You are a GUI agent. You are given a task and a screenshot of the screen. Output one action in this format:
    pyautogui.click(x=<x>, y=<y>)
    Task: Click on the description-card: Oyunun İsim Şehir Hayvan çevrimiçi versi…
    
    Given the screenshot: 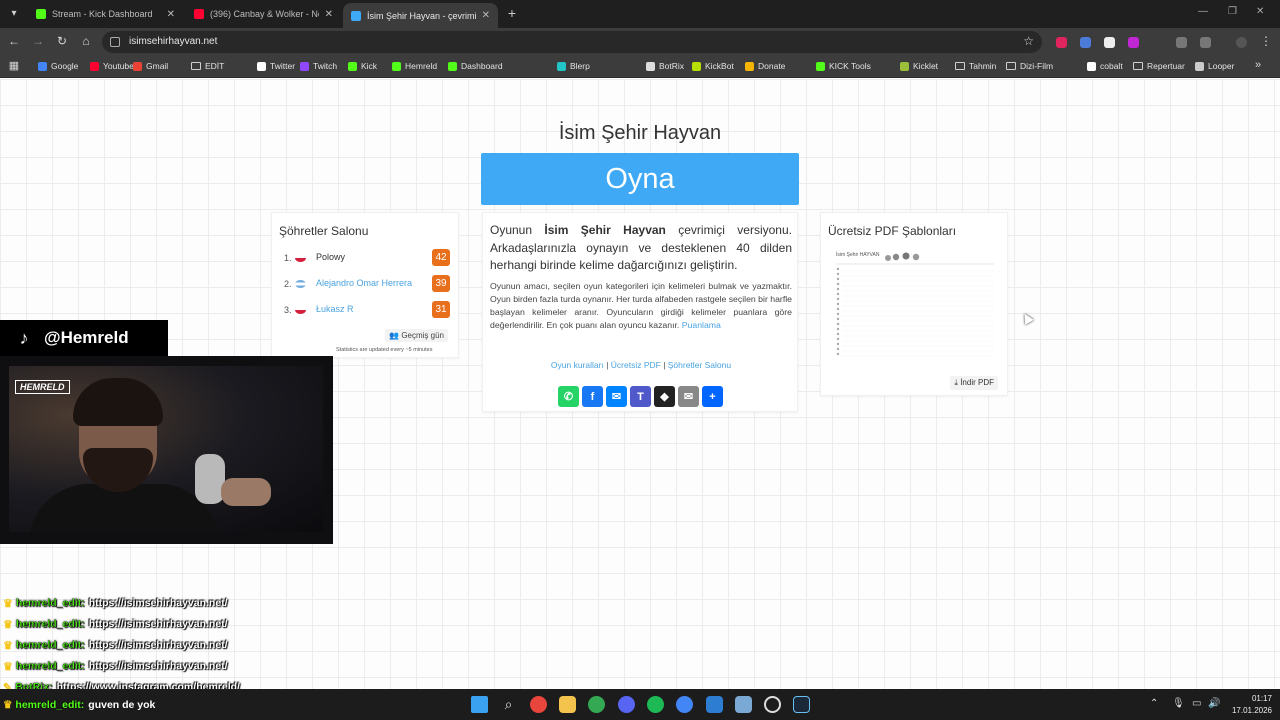 What is the action you would take?
    pyautogui.click(x=640, y=312)
    